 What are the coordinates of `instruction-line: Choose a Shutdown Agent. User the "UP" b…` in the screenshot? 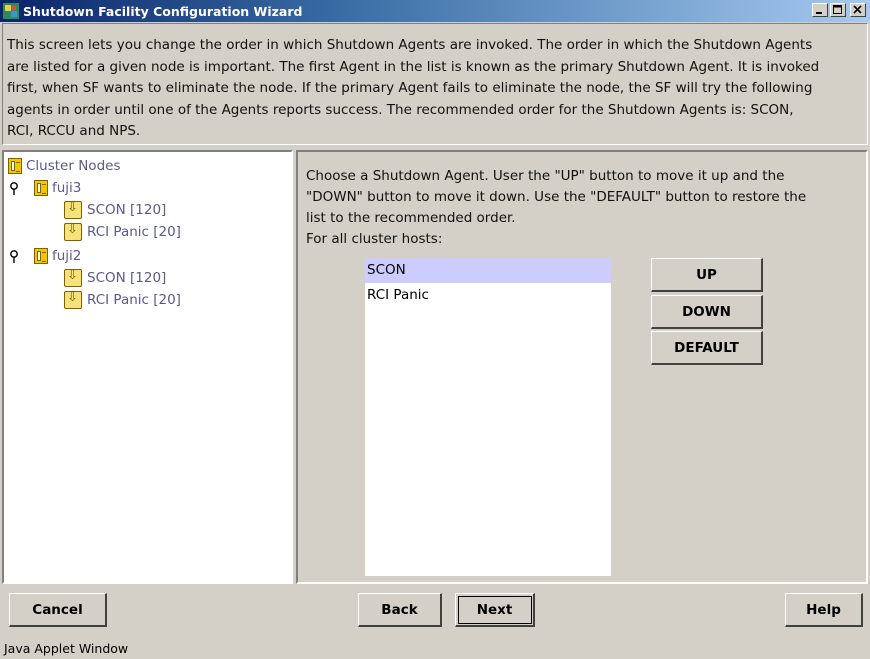 It's located at (545, 176).